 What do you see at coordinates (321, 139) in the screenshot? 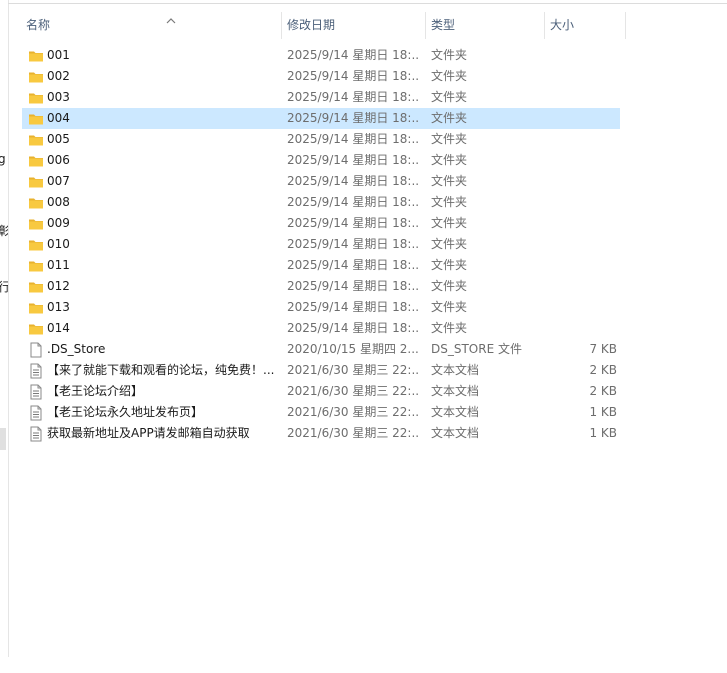
I see `file-row: 005 2025/9/14 星期日 18:... 文件夹` at bounding box center [321, 139].